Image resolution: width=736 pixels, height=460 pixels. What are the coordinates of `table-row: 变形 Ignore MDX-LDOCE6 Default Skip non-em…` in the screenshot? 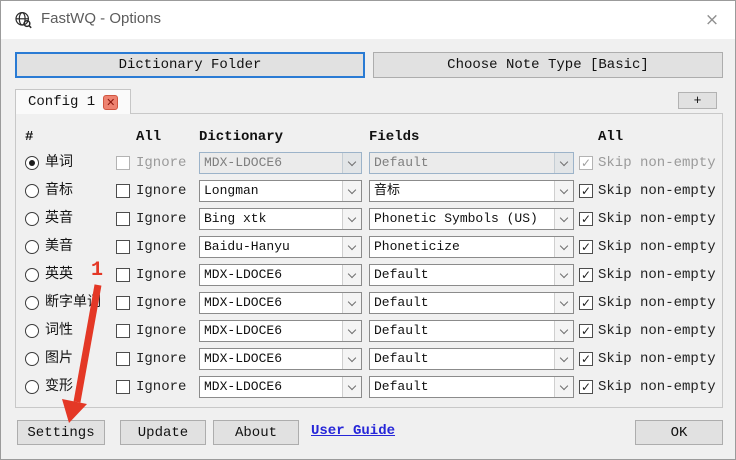 It's located at (368, 387).